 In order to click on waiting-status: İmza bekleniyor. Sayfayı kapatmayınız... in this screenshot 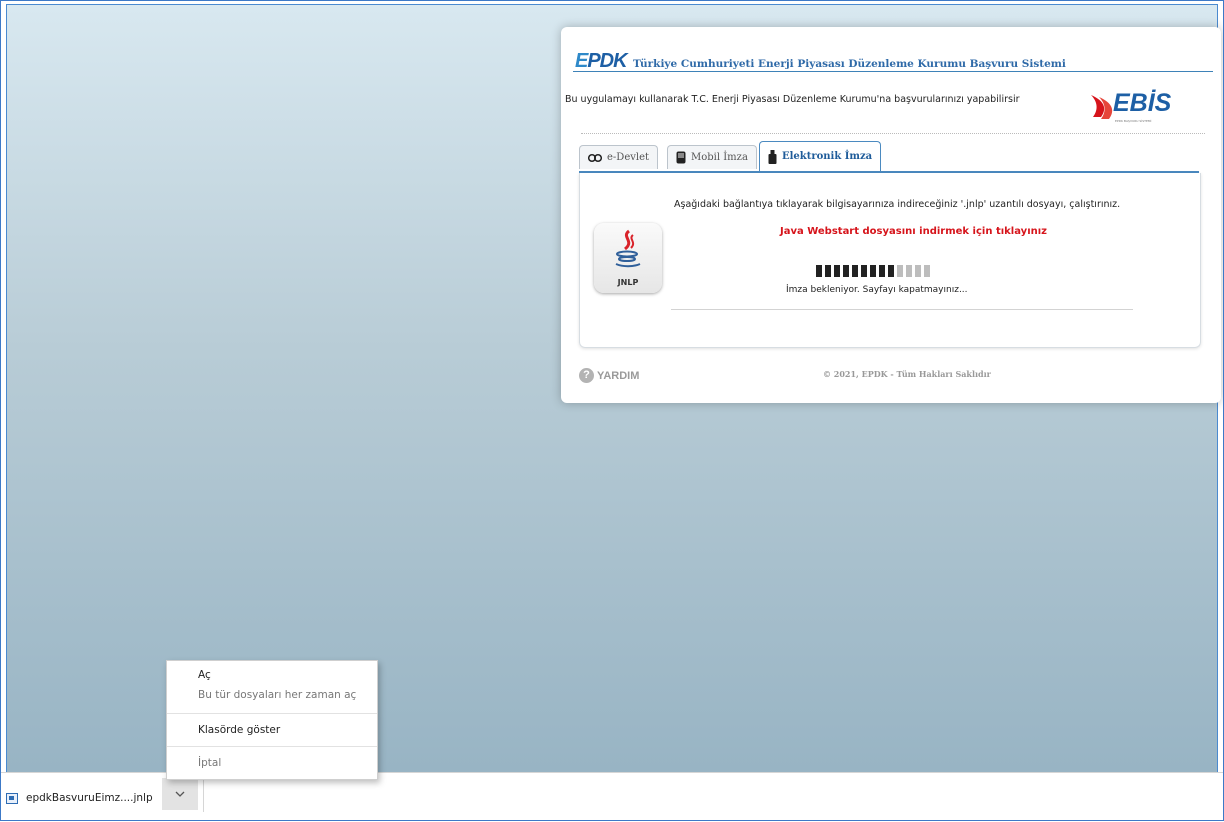, I will do `click(877, 290)`.